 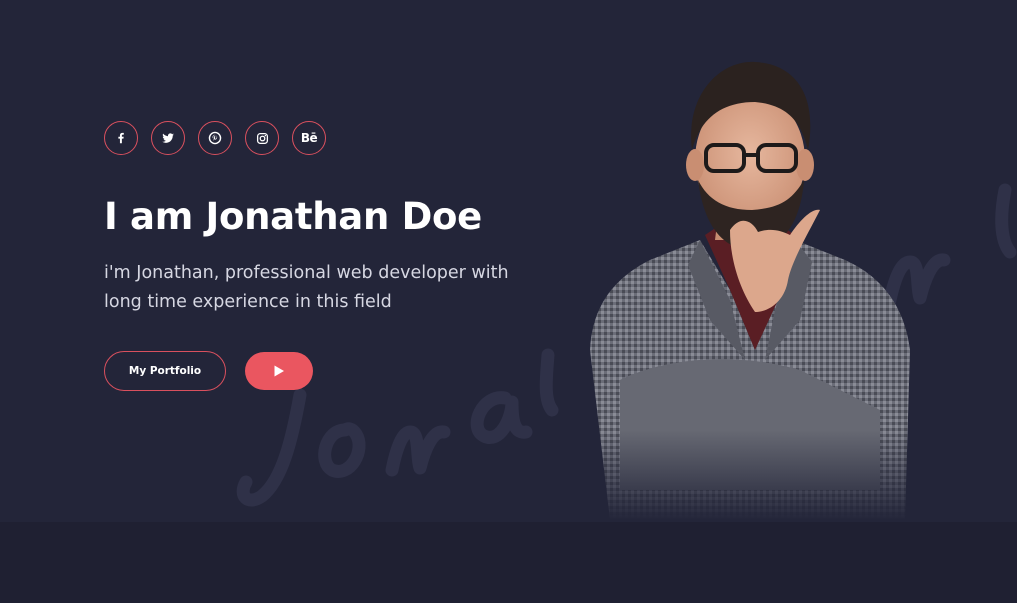 I want to click on play-icon, so click(x=279, y=371).